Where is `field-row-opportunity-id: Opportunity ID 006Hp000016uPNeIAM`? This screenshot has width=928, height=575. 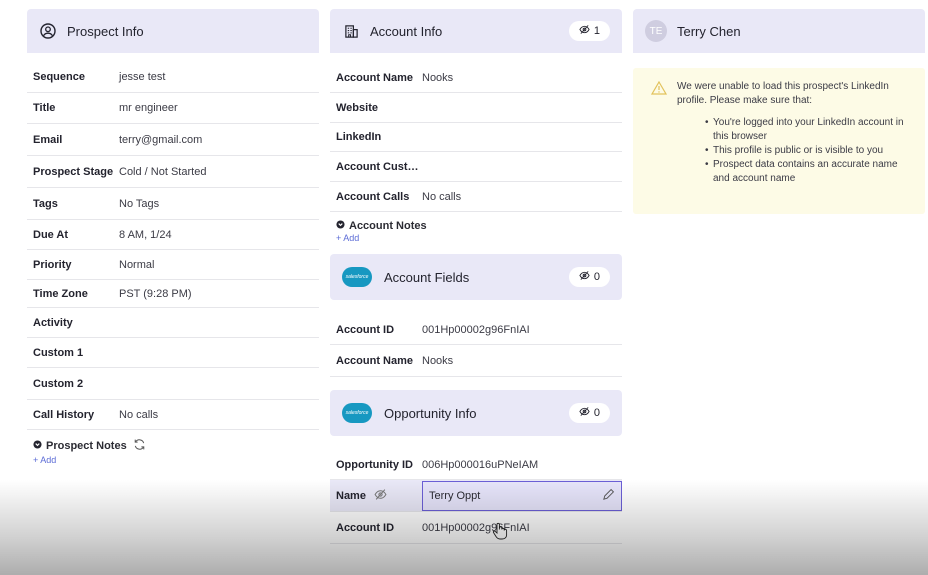 field-row-opportunity-id: Opportunity ID 006Hp000016uPNeIAM is located at coordinates (476, 465).